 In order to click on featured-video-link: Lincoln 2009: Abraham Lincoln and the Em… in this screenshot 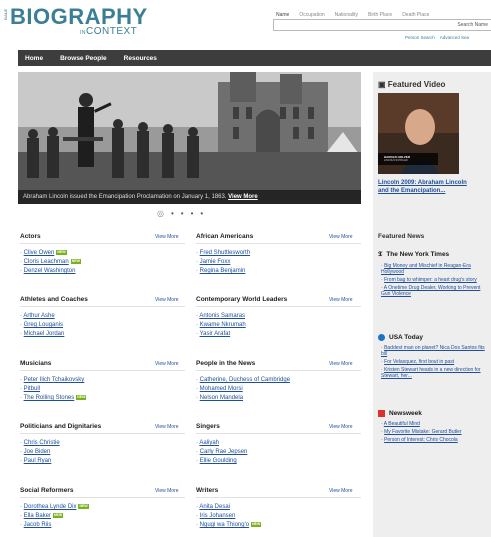, I will do `click(424, 187)`.